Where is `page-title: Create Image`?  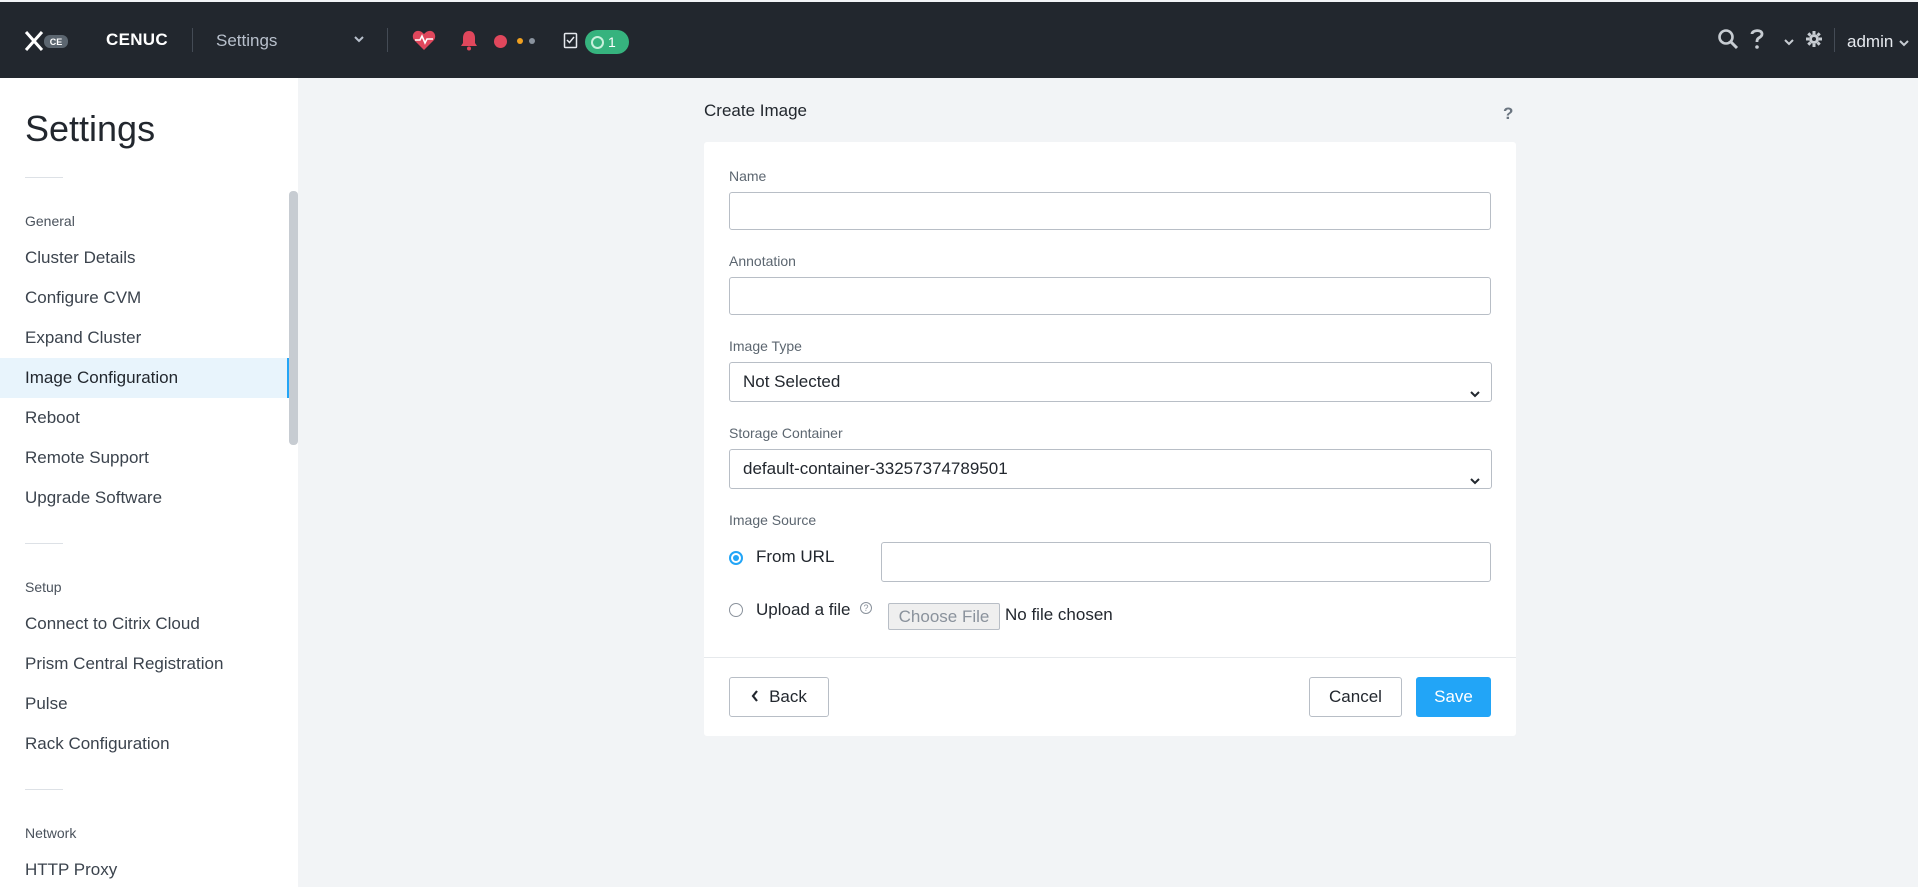
page-title: Create Image is located at coordinates (755, 110).